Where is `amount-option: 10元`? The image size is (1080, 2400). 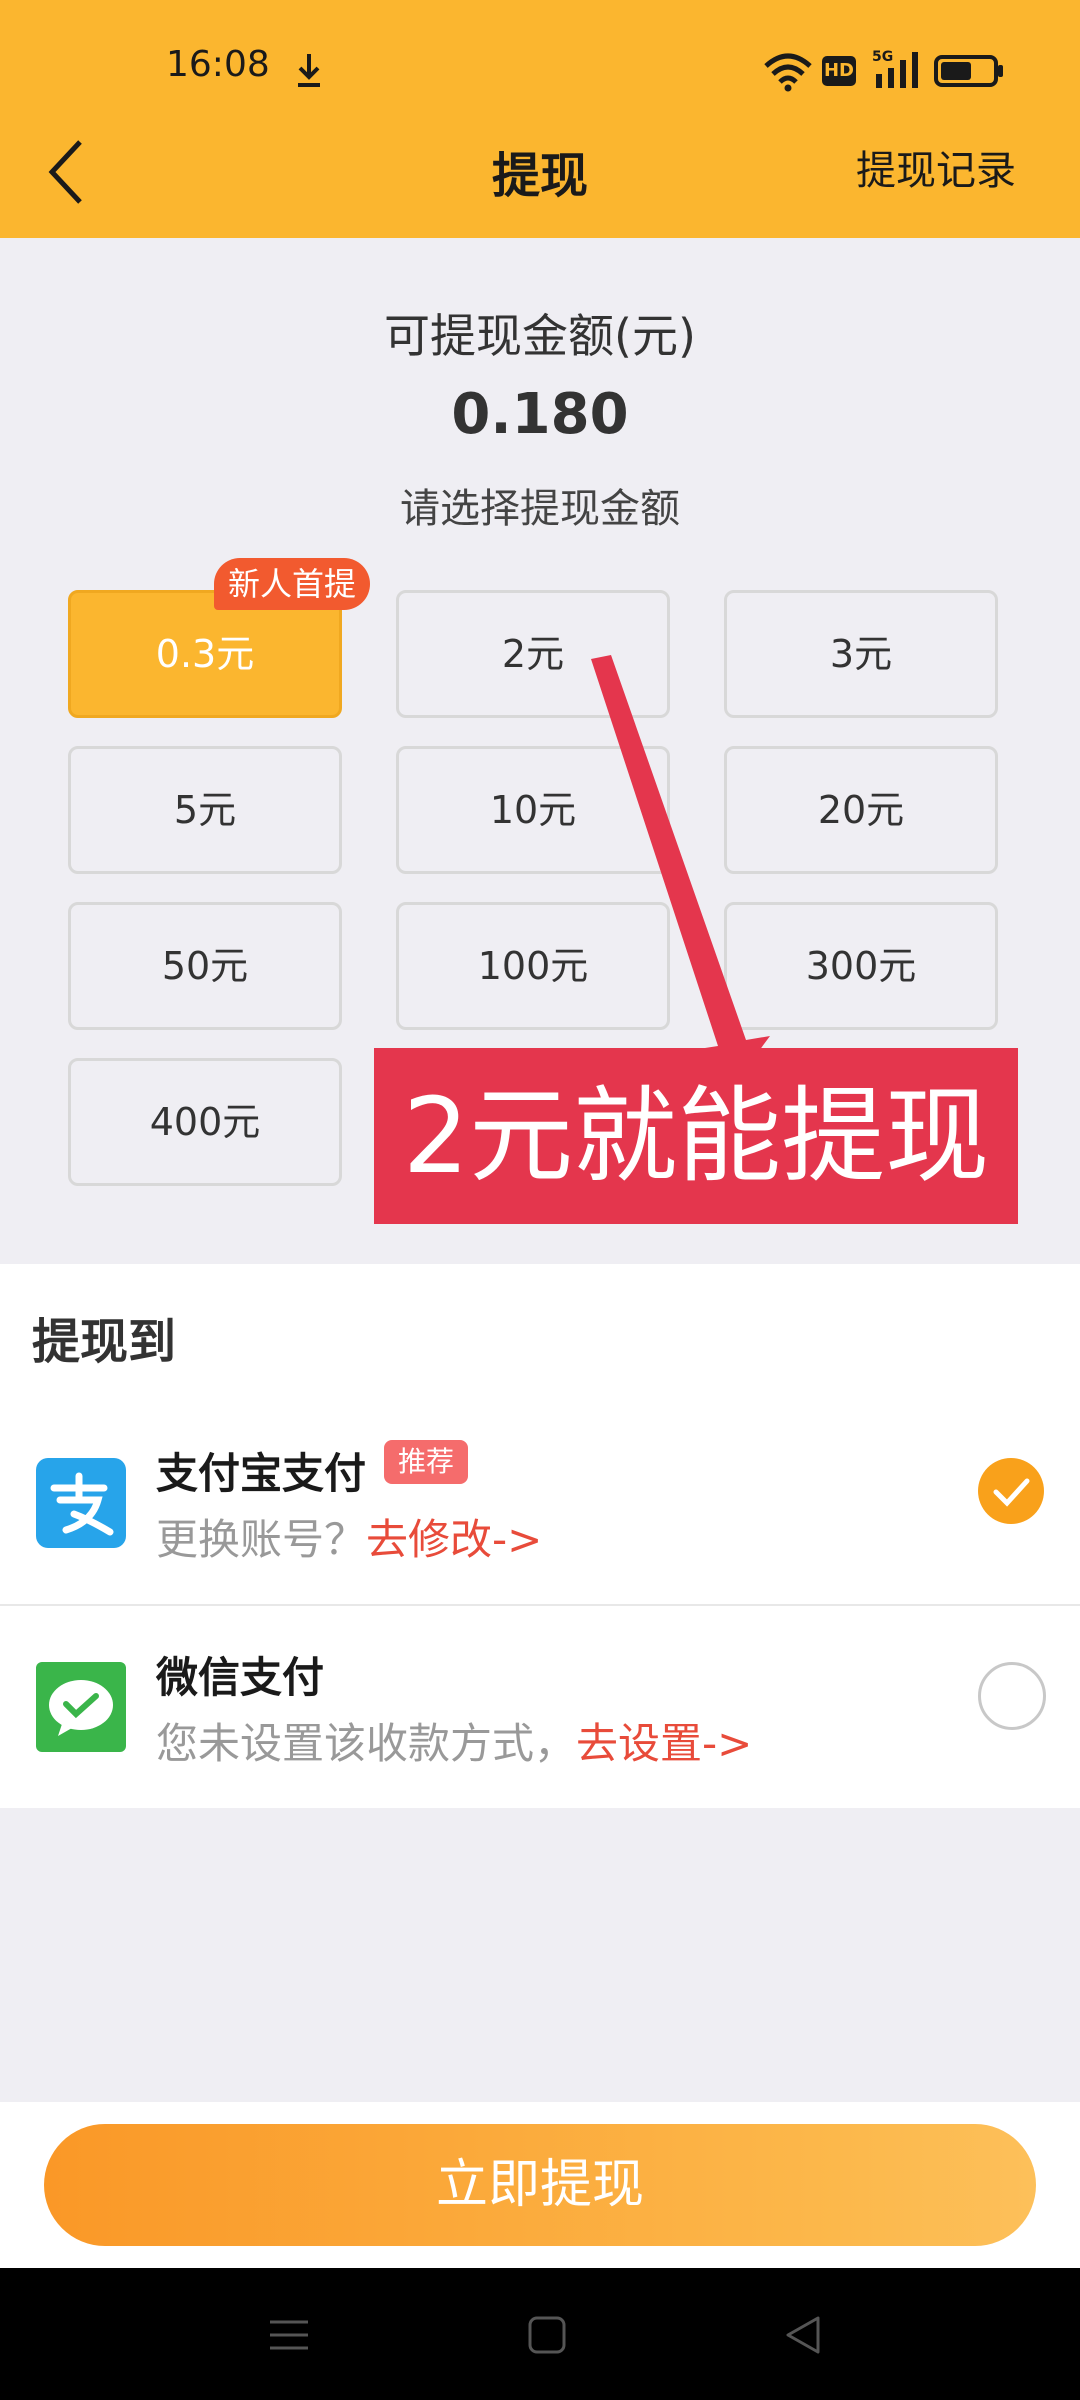
amount-option: 10元 is located at coordinates (533, 810).